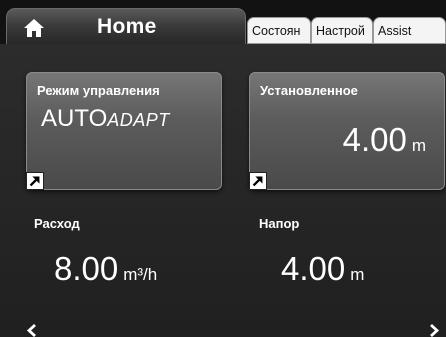 The width and height of the screenshot is (446, 337). Describe the element at coordinates (309, 90) in the screenshot. I see `setpoint-title: Установленное` at that location.